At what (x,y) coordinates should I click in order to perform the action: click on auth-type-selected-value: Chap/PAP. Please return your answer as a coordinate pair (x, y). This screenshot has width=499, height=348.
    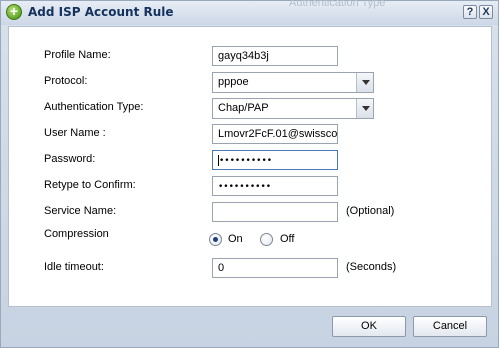
    Looking at the image, I should click on (243, 108).